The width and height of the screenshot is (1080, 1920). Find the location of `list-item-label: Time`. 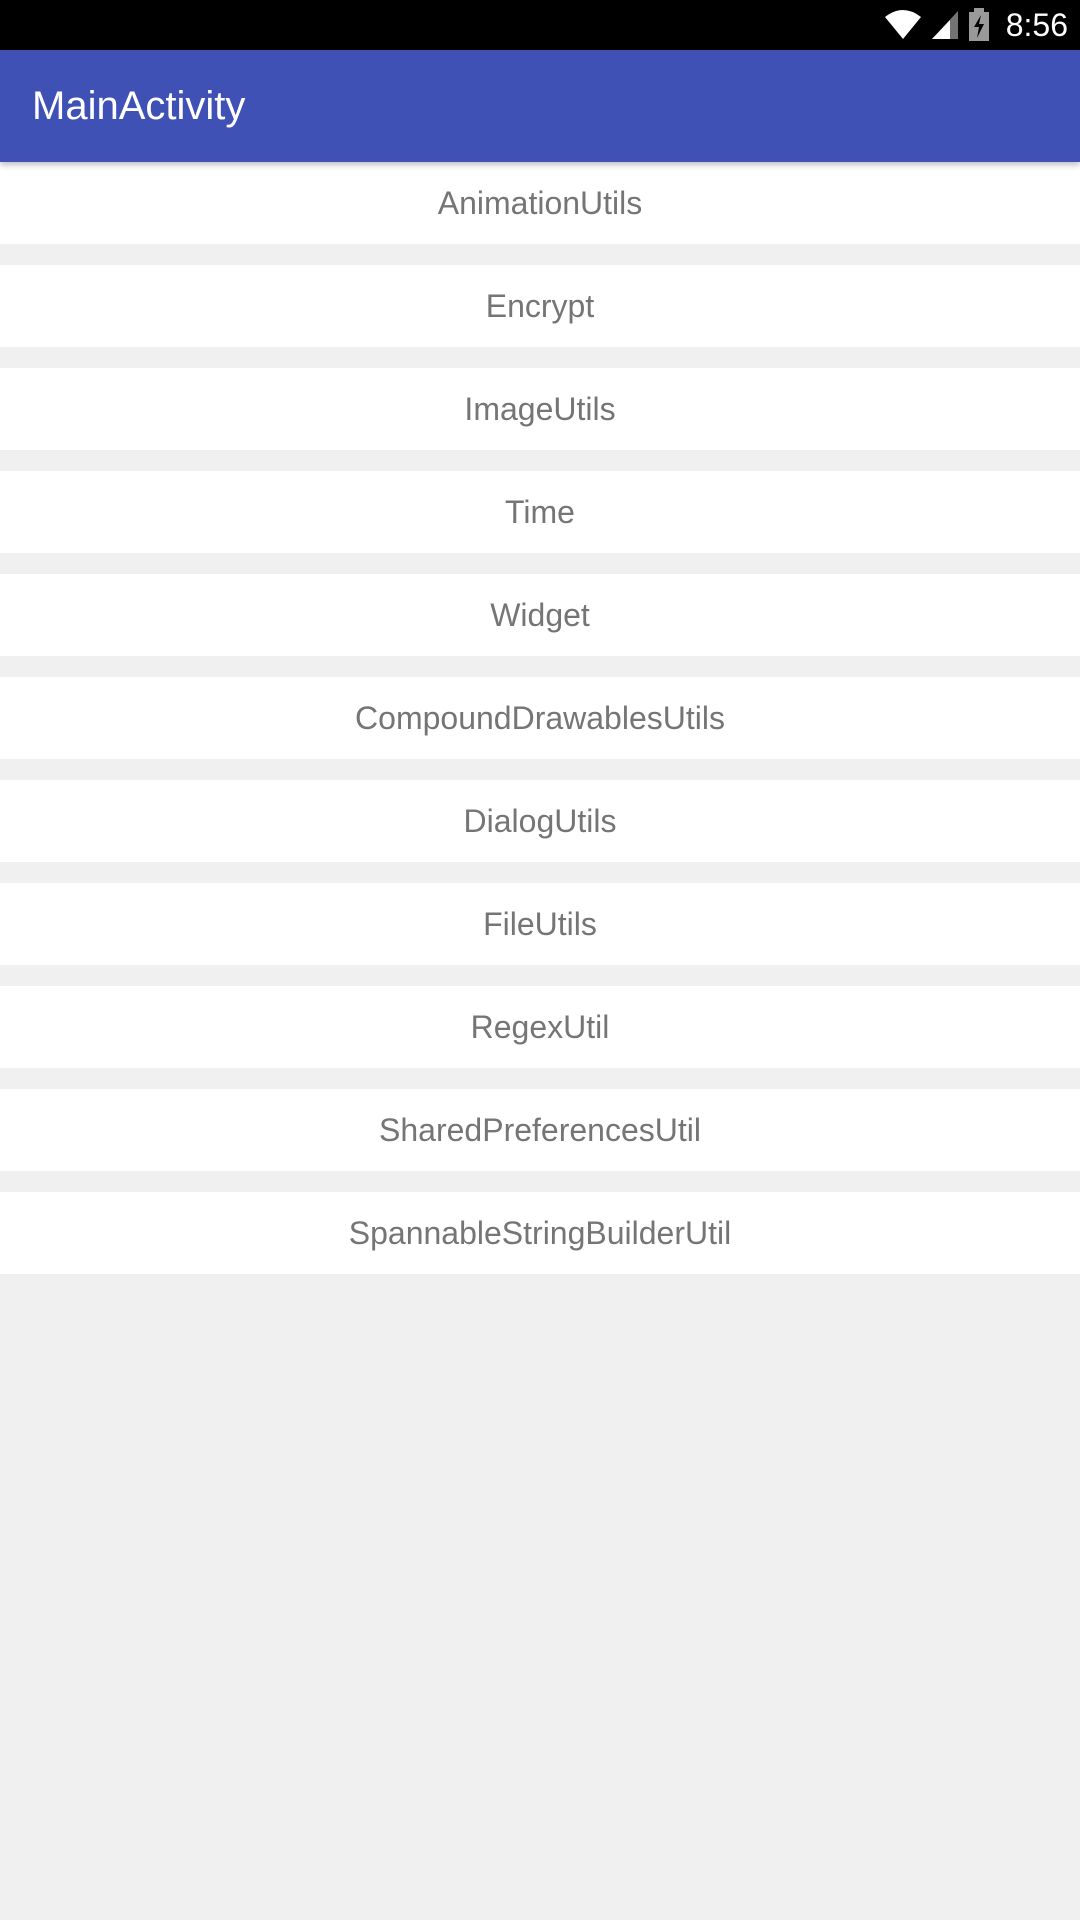

list-item-label: Time is located at coordinates (540, 511).